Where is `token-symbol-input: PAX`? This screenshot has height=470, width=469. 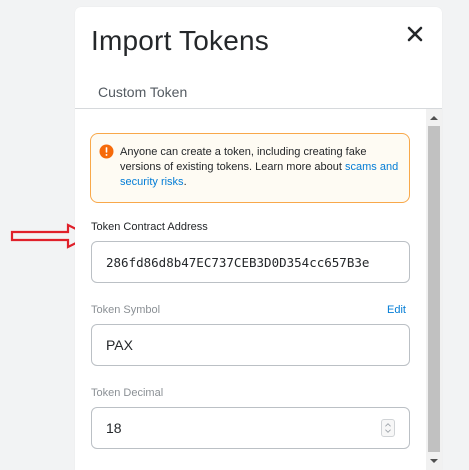 token-symbol-input: PAX is located at coordinates (250, 345).